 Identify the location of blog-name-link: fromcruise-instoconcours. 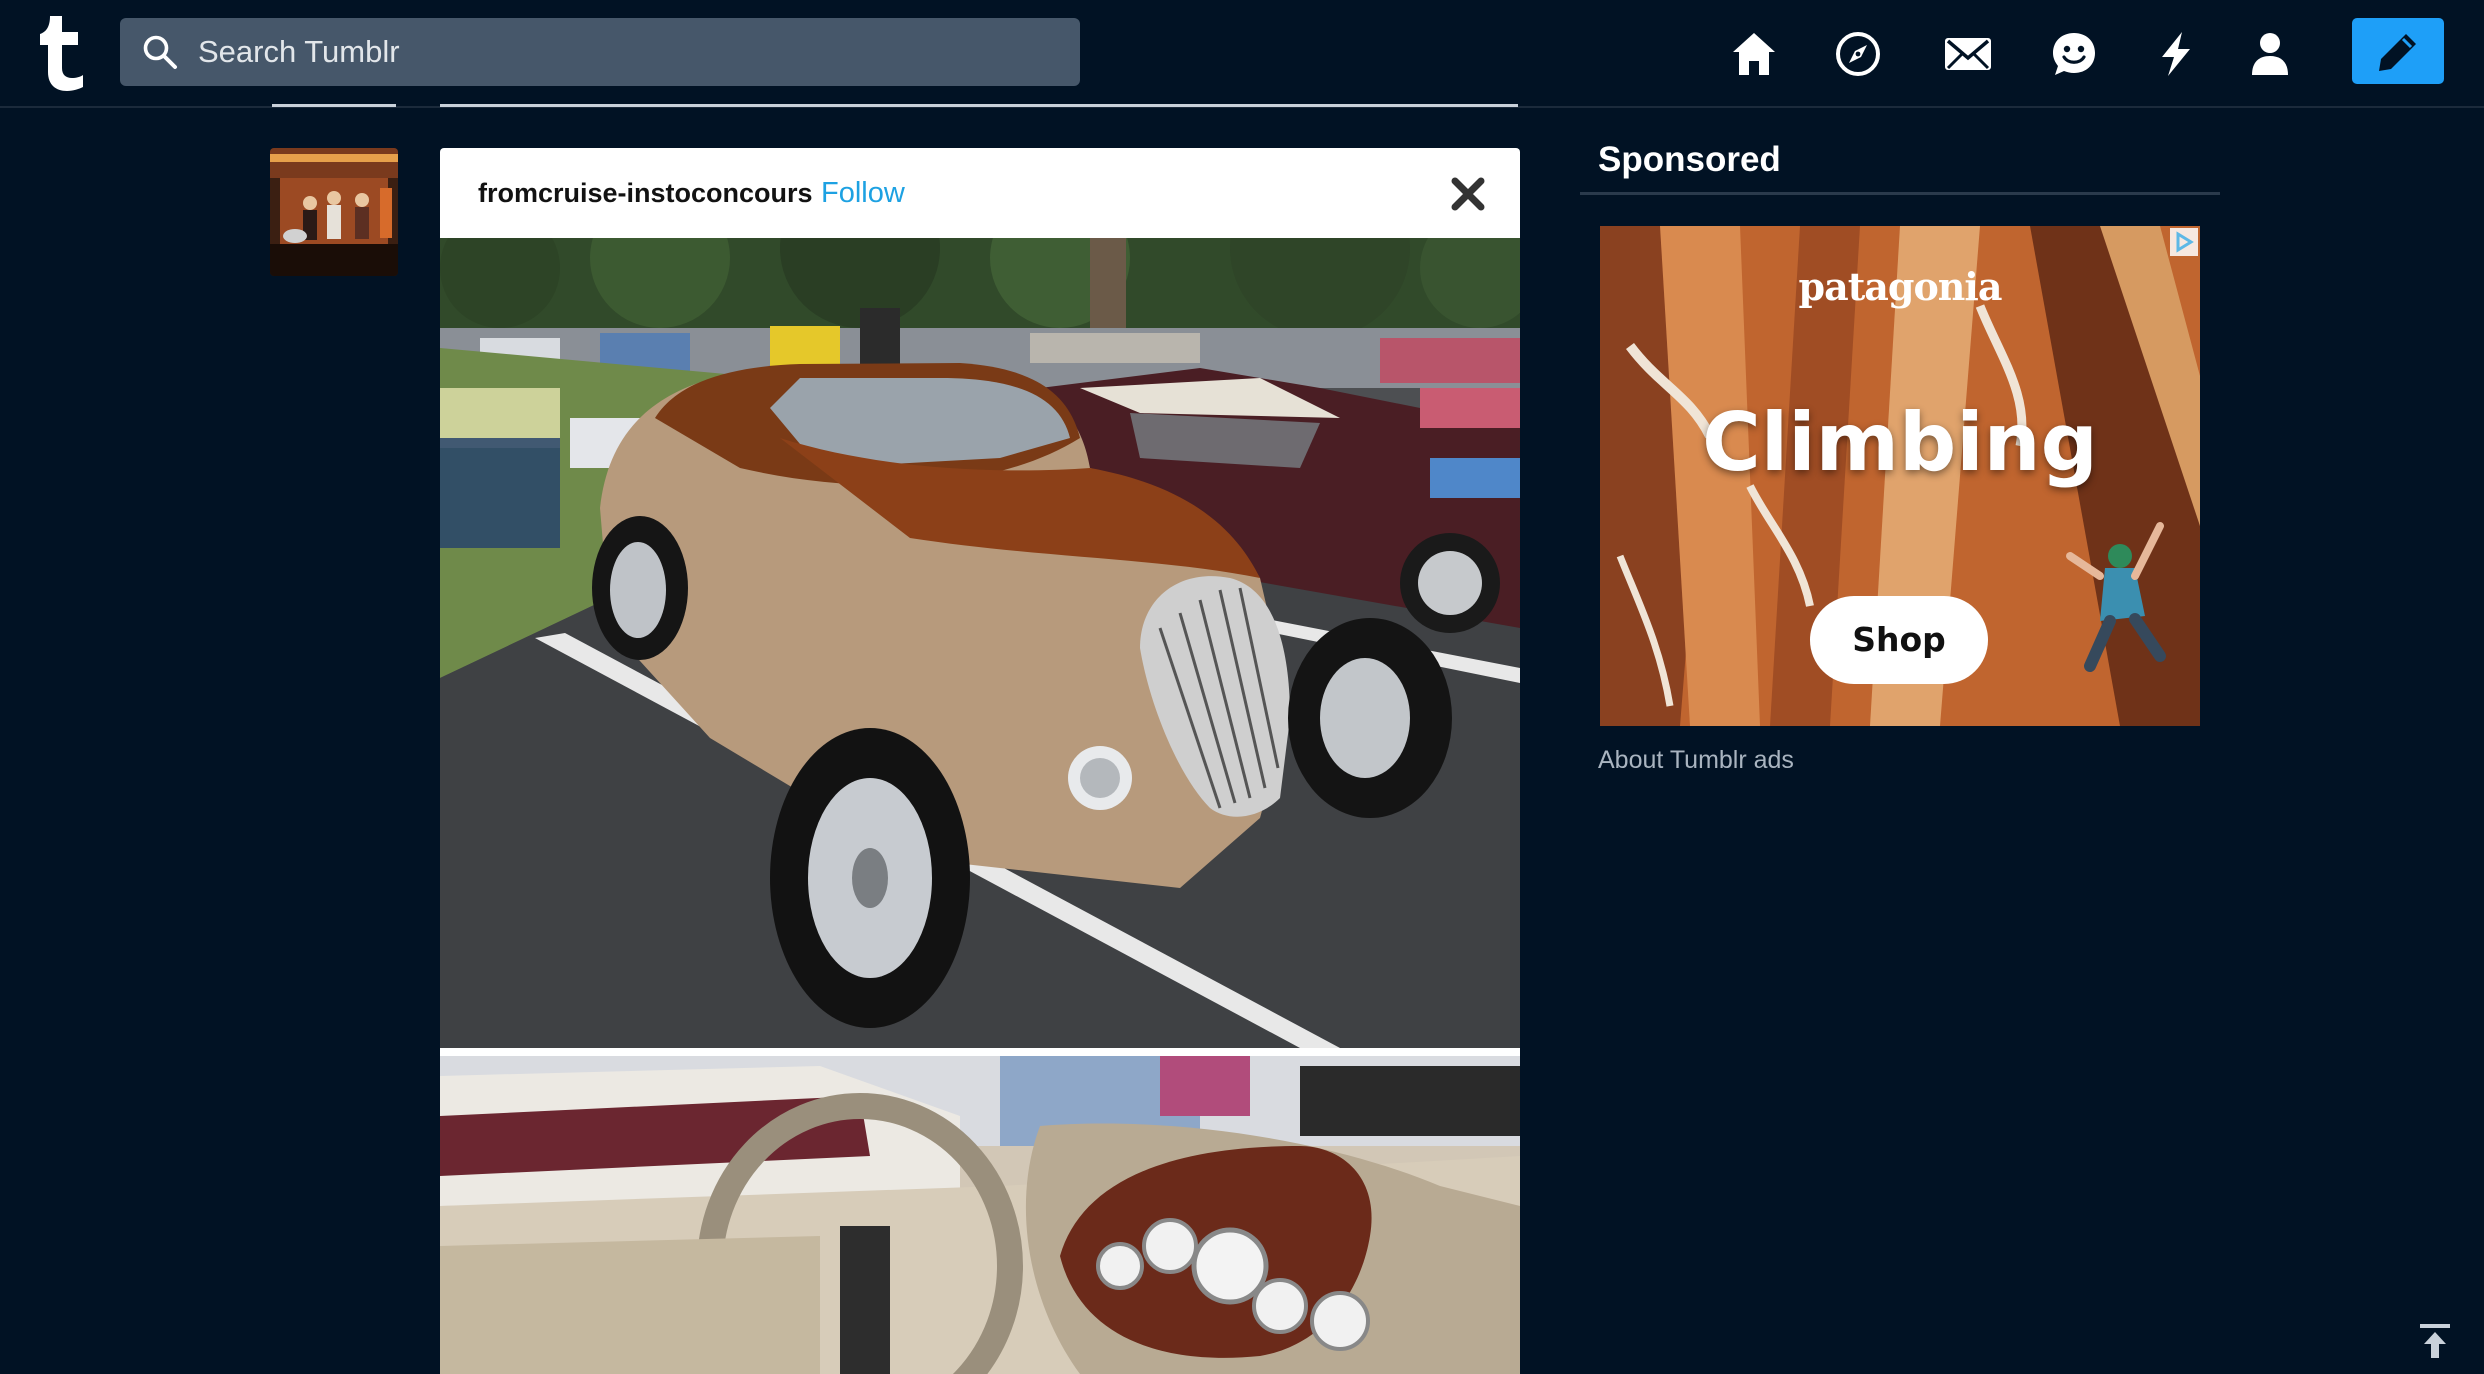
(645, 193).